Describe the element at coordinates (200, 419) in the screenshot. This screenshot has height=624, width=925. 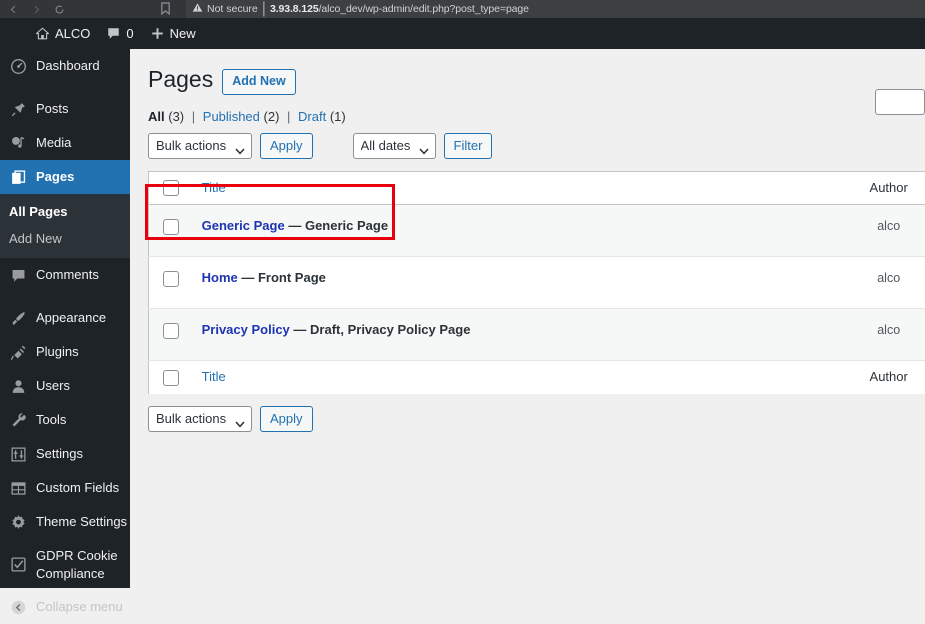
I see `bulk-actions-select-bottom: Bulk actions` at that location.